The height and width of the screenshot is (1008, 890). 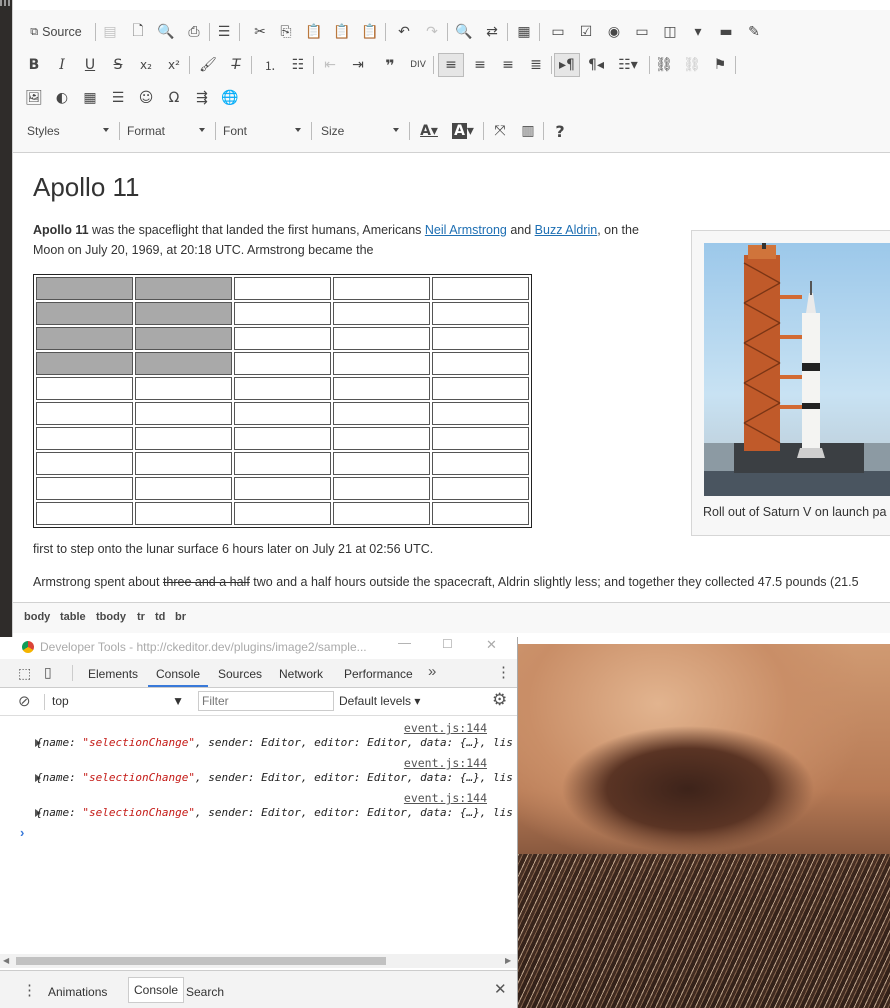 What do you see at coordinates (174, 65) in the screenshot?
I see `superscript-icon: x²` at bounding box center [174, 65].